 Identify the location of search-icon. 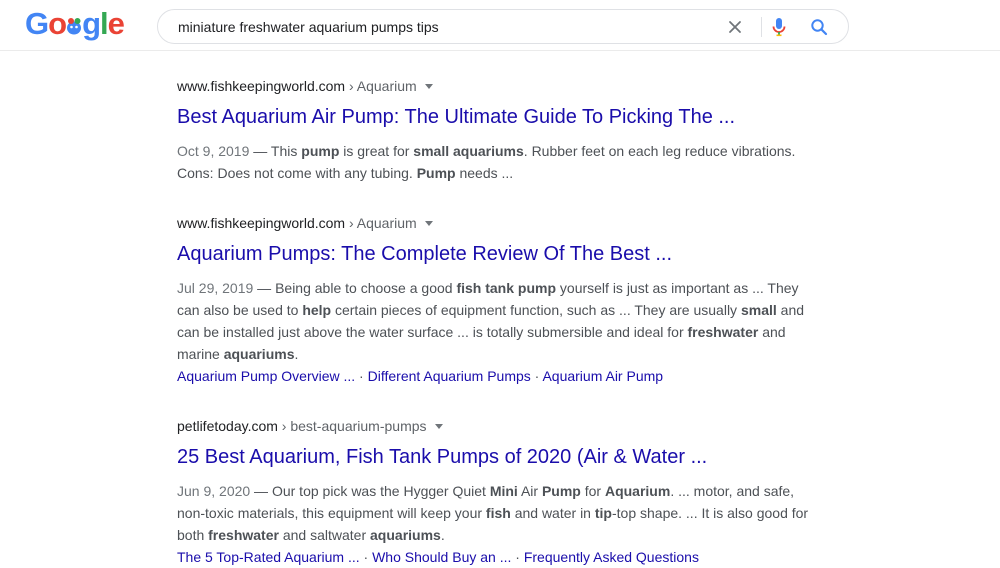
(819, 27).